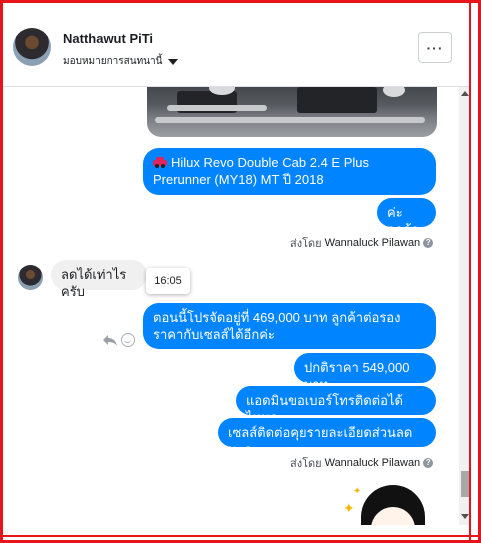 This screenshot has width=481, height=543. What do you see at coordinates (336, 405) in the screenshot?
I see `message-bubble-outgoing: แอดมินขอเบอร์โทรติดต่อได้ไหมคะ` at bounding box center [336, 405].